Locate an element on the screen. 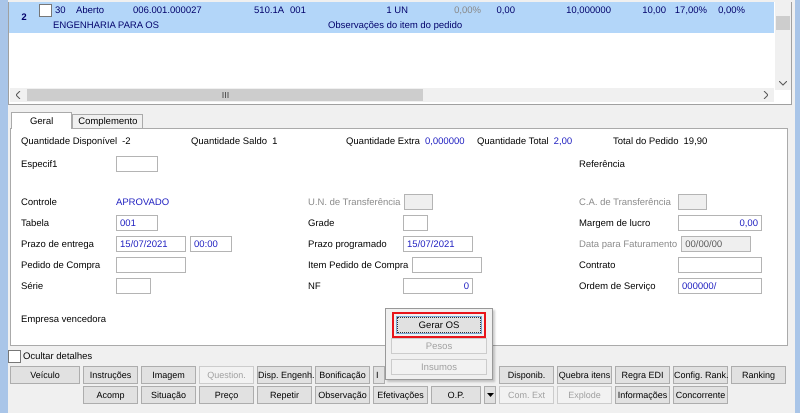 The width and height of the screenshot is (800, 413). action-button: Observação is located at coordinates (342, 395).